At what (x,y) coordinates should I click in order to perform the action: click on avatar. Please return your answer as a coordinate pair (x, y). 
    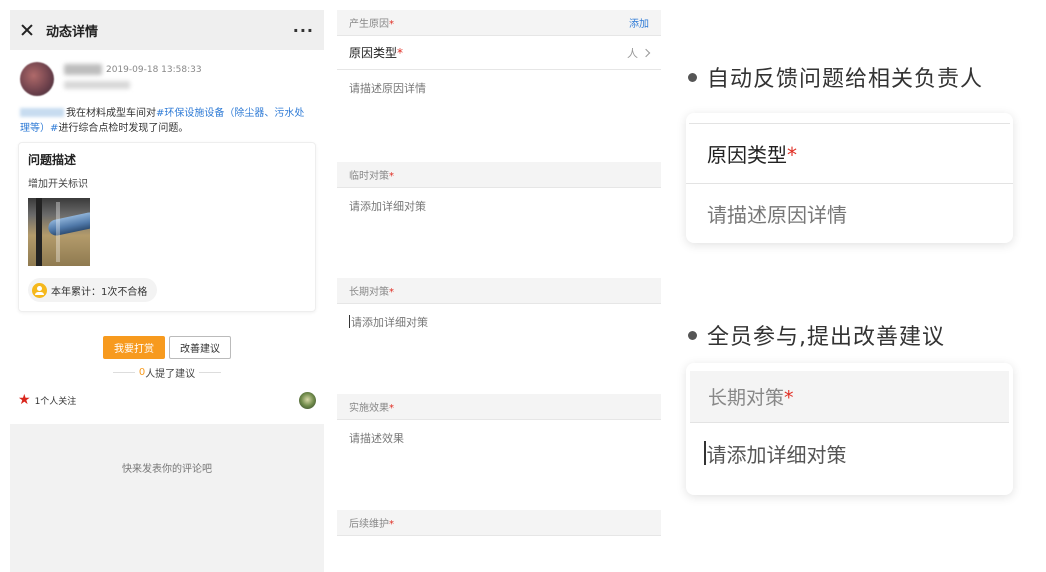
    Looking at the image, I should click on (37, 79).